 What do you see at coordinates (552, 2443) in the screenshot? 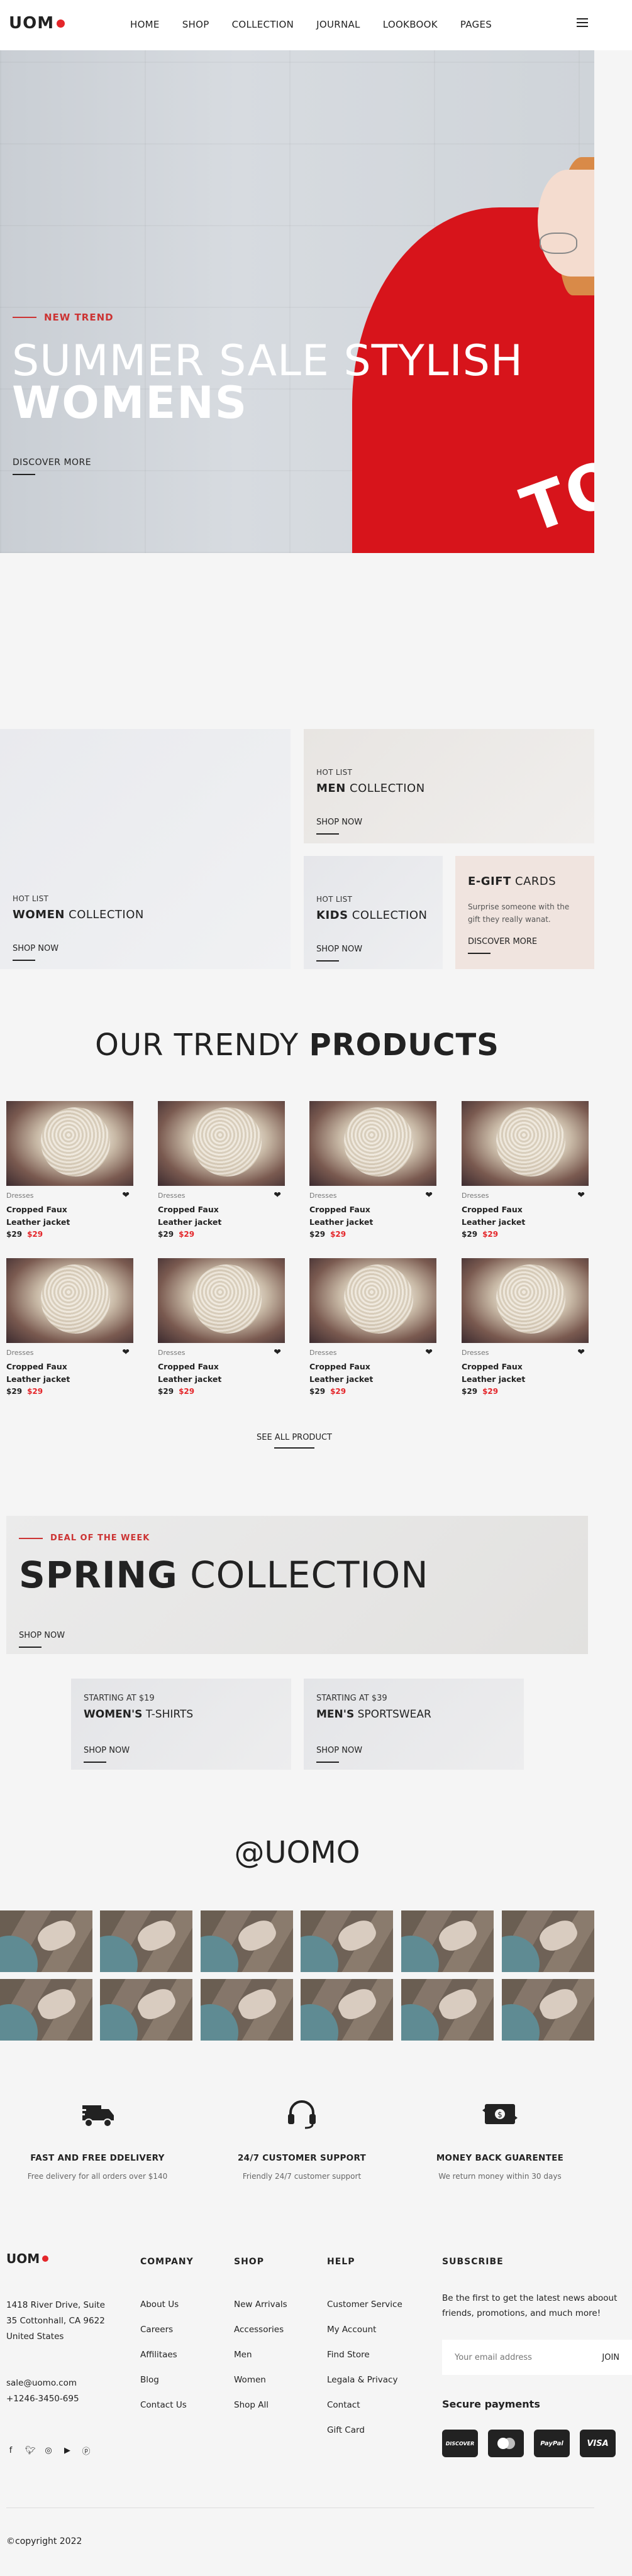
I see `paypal-icon: PayPal` at bounding box center [552, 2443].